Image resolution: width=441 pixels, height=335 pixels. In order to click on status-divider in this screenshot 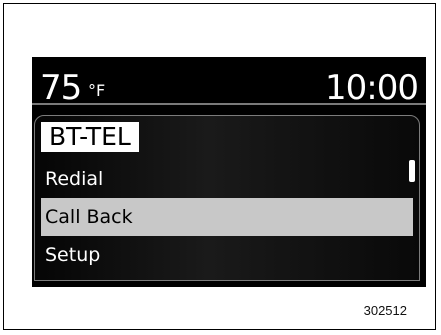, I will do `click(229, 104)`.